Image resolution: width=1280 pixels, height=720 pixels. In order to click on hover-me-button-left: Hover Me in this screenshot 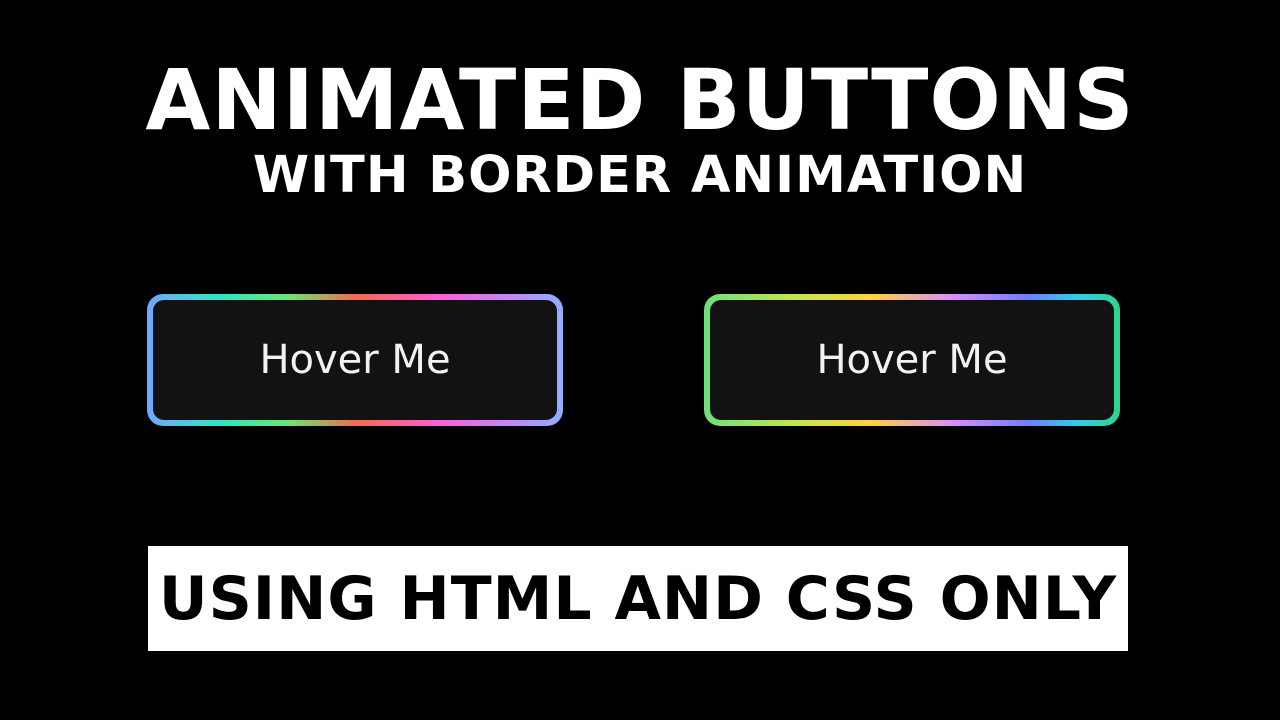, I will do `click(355, 360)`.